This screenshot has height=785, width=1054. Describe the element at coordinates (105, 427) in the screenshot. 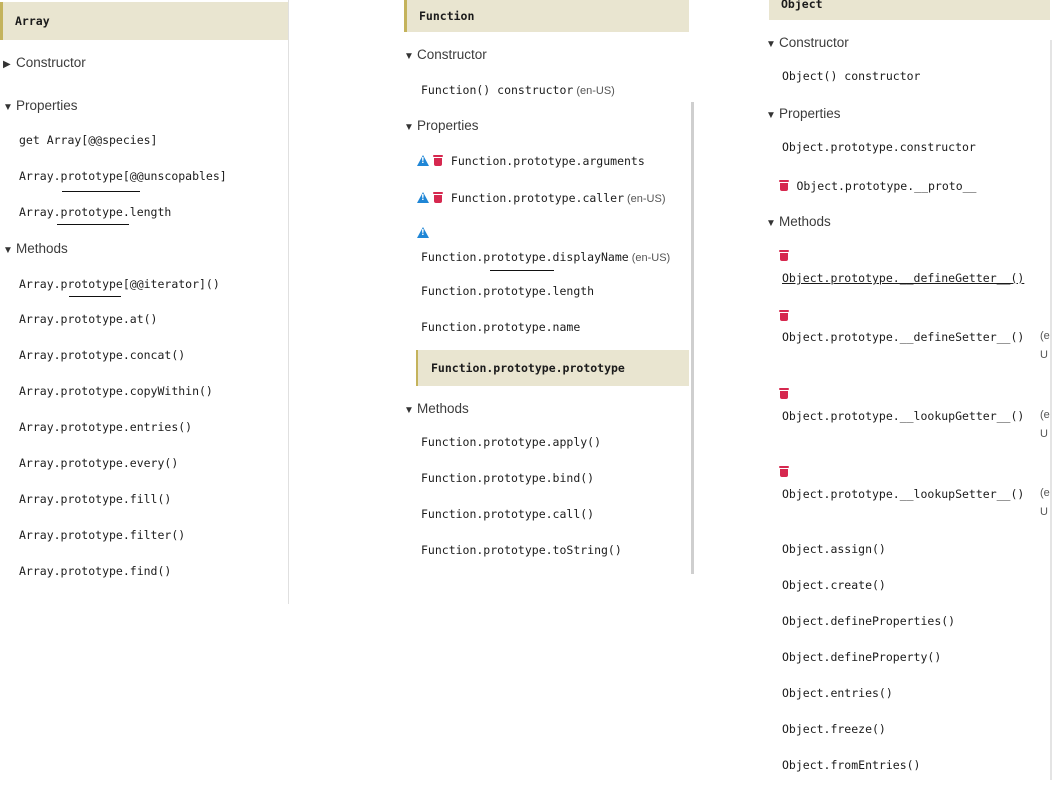

I see `array-method-entries: Array.prototype.entries()` at that location.